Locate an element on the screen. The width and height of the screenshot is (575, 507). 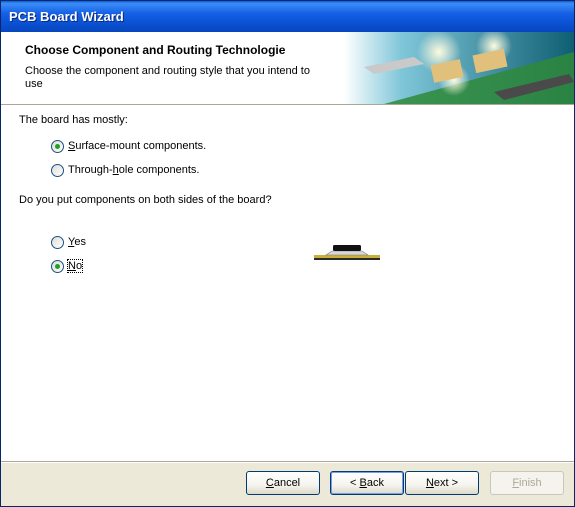
no-radio: No is located at coordinates (67, 266).